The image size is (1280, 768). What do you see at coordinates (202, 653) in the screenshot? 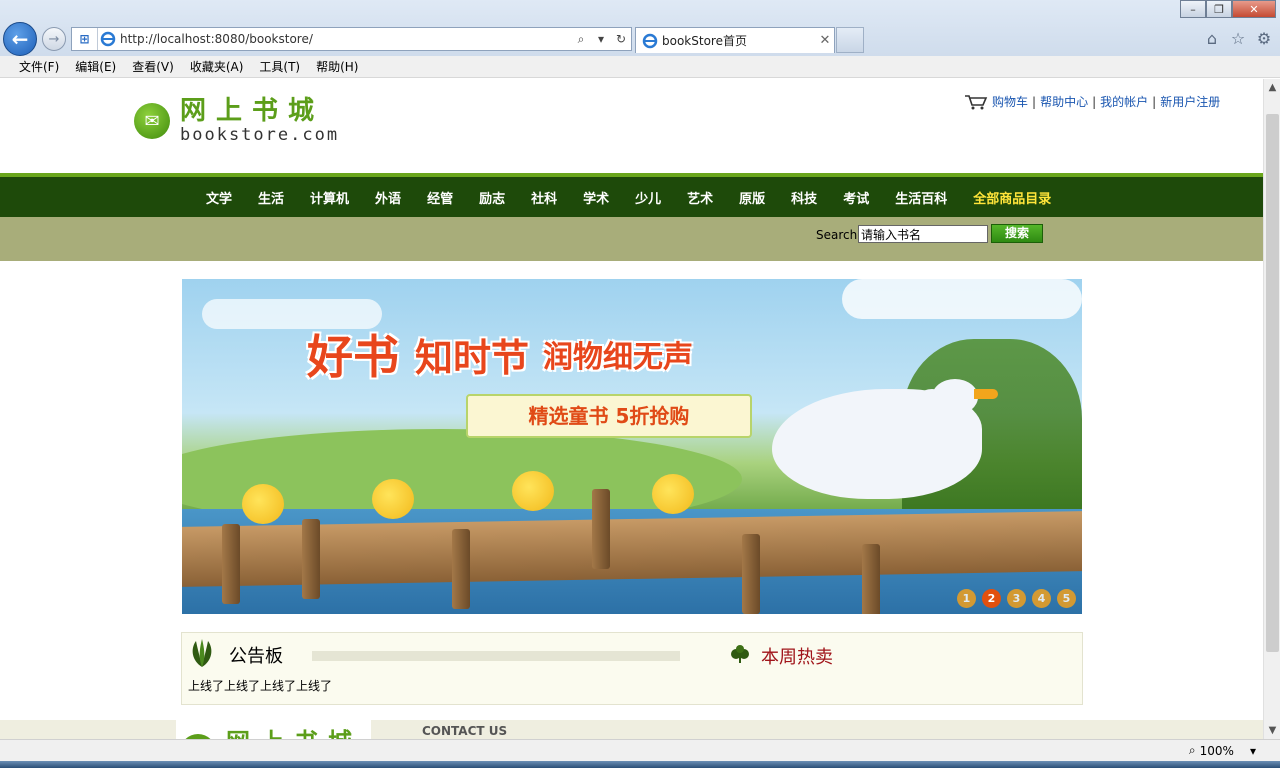
I see `leaf-icon` at bounding box center [202, 653].